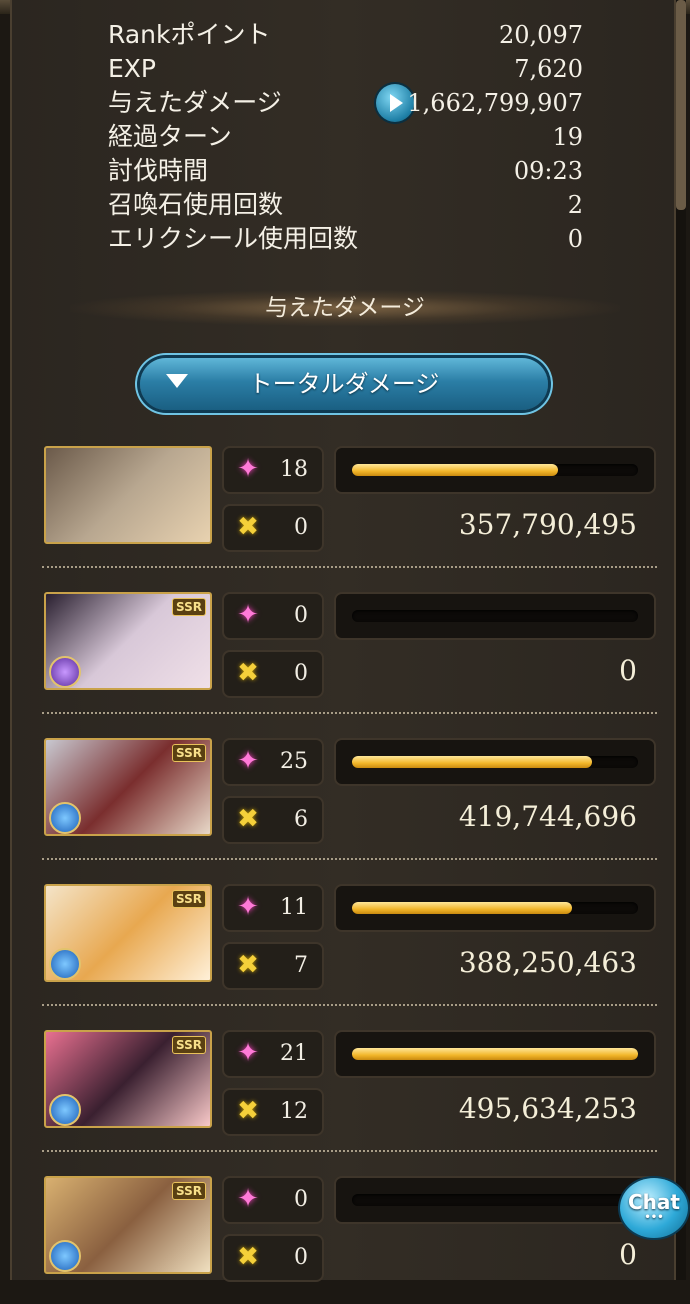 Image resolution: width=690 pixels, height=1304 pixels. I want to click on dropdown-label: トータルダメージ, so click(344, 384).